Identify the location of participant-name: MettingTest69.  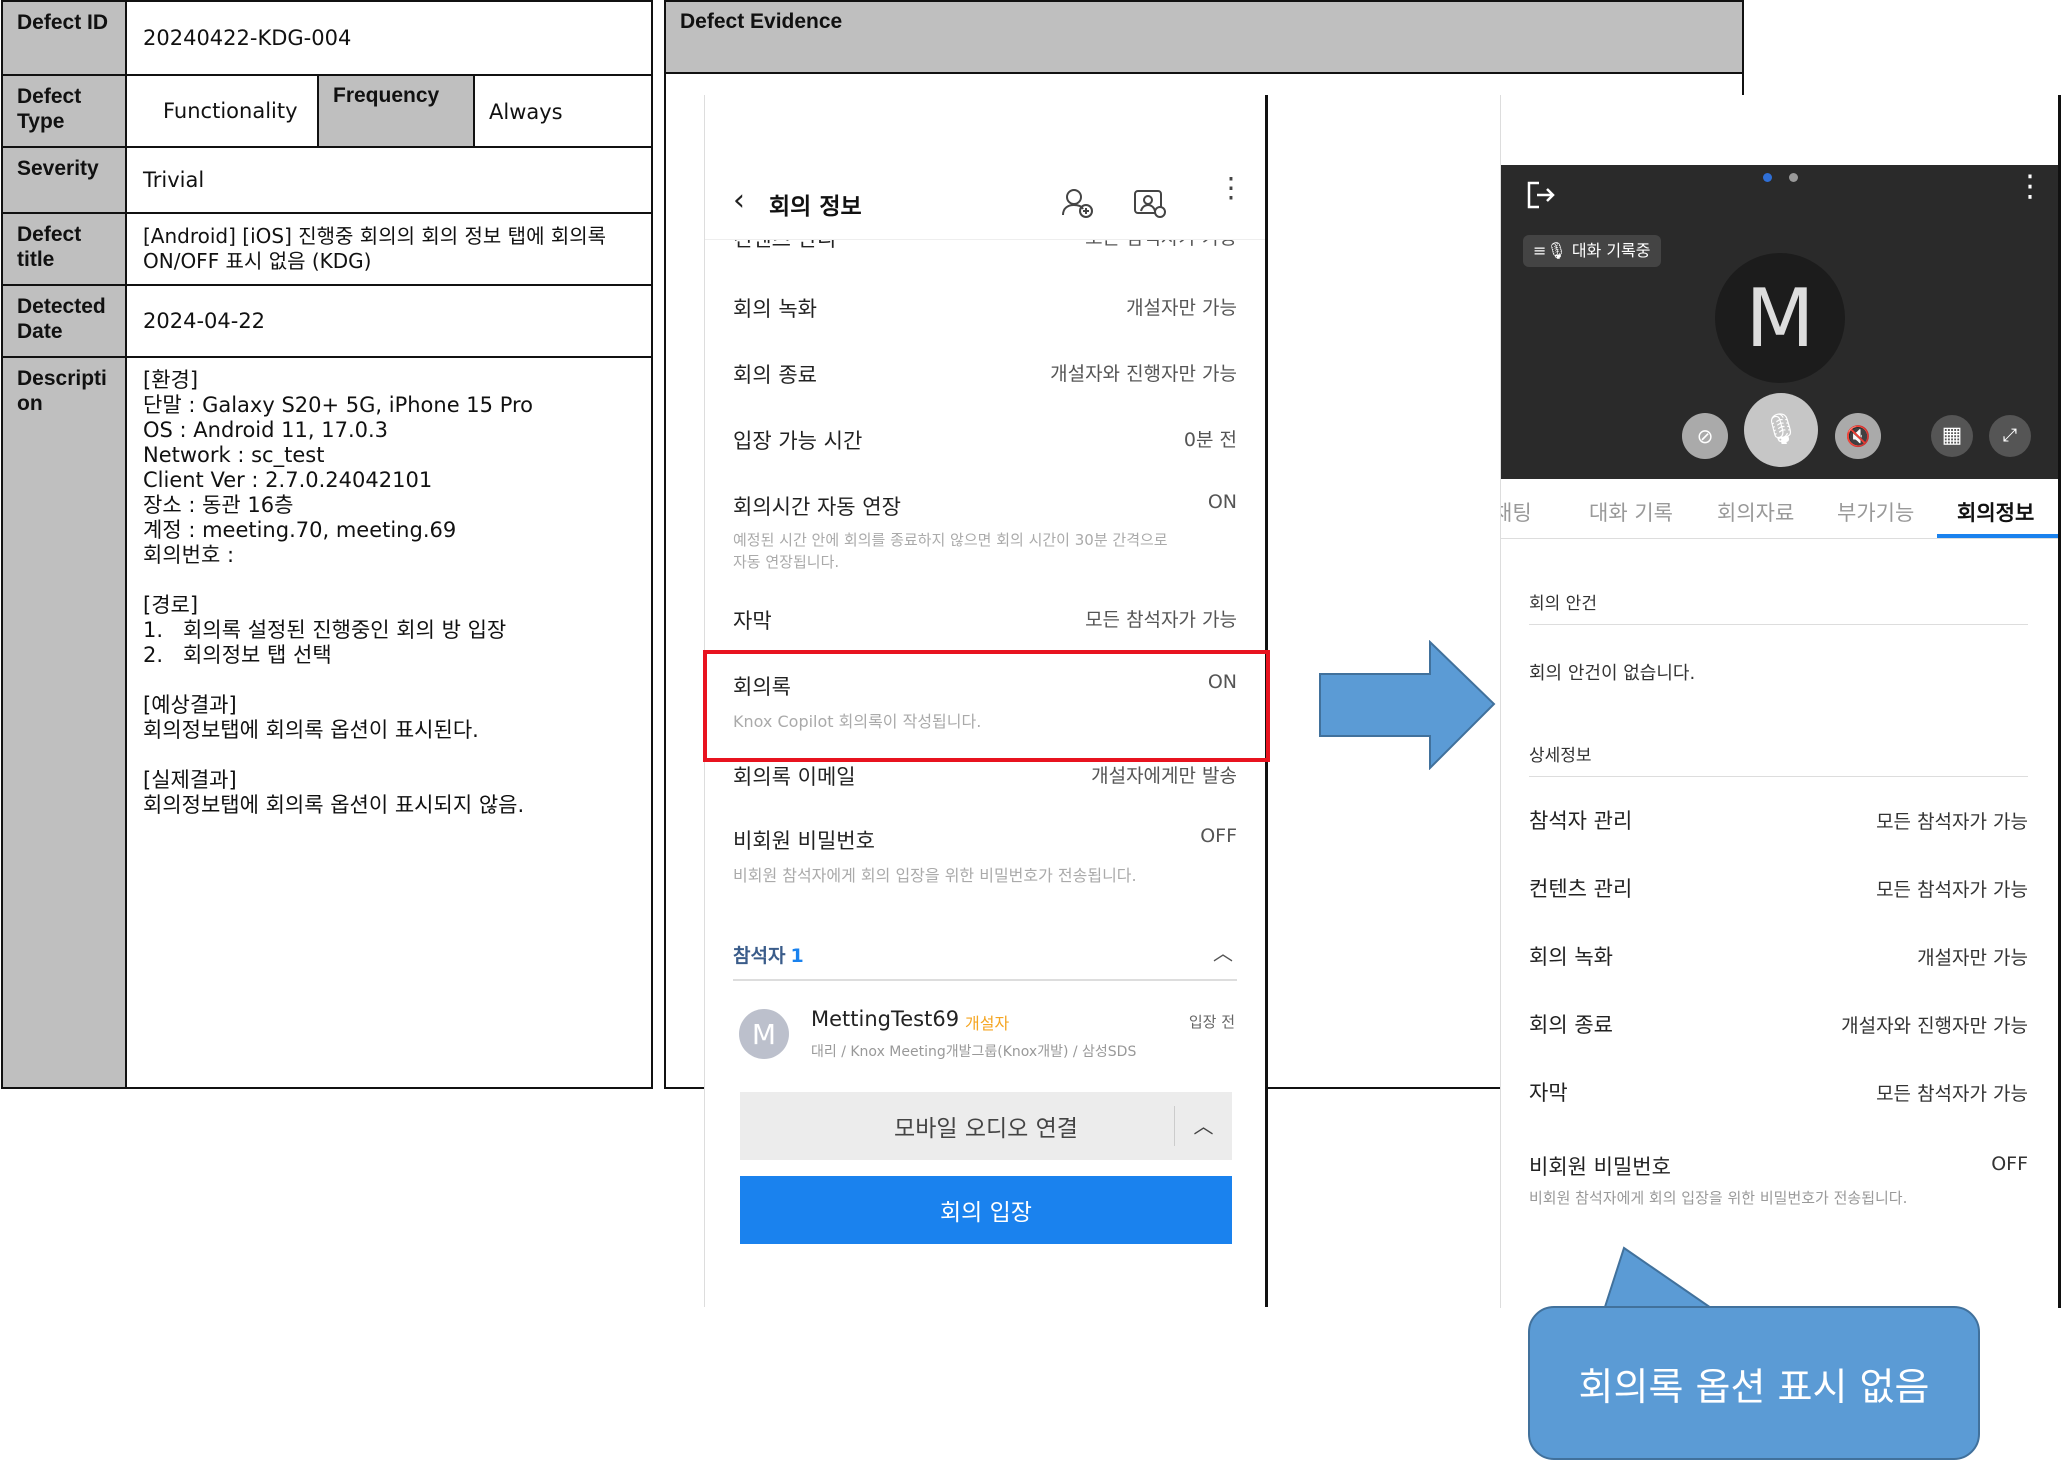
(885, 1019).